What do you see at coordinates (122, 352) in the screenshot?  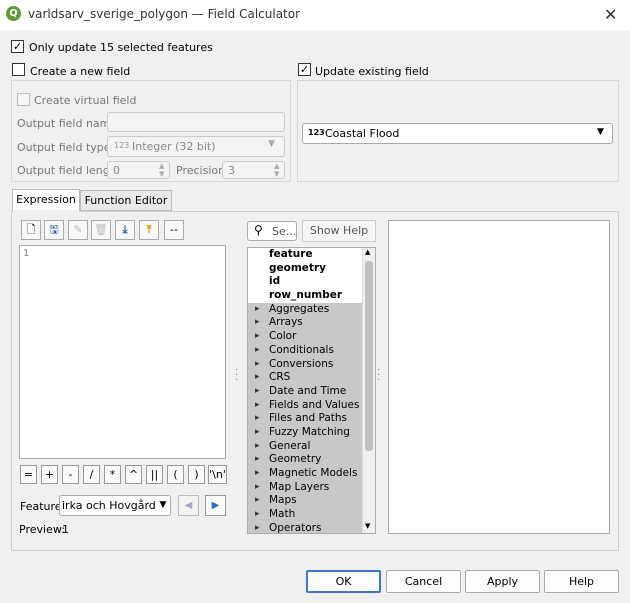 I see `expression-editor: 1` at bounding box center [122, 352].